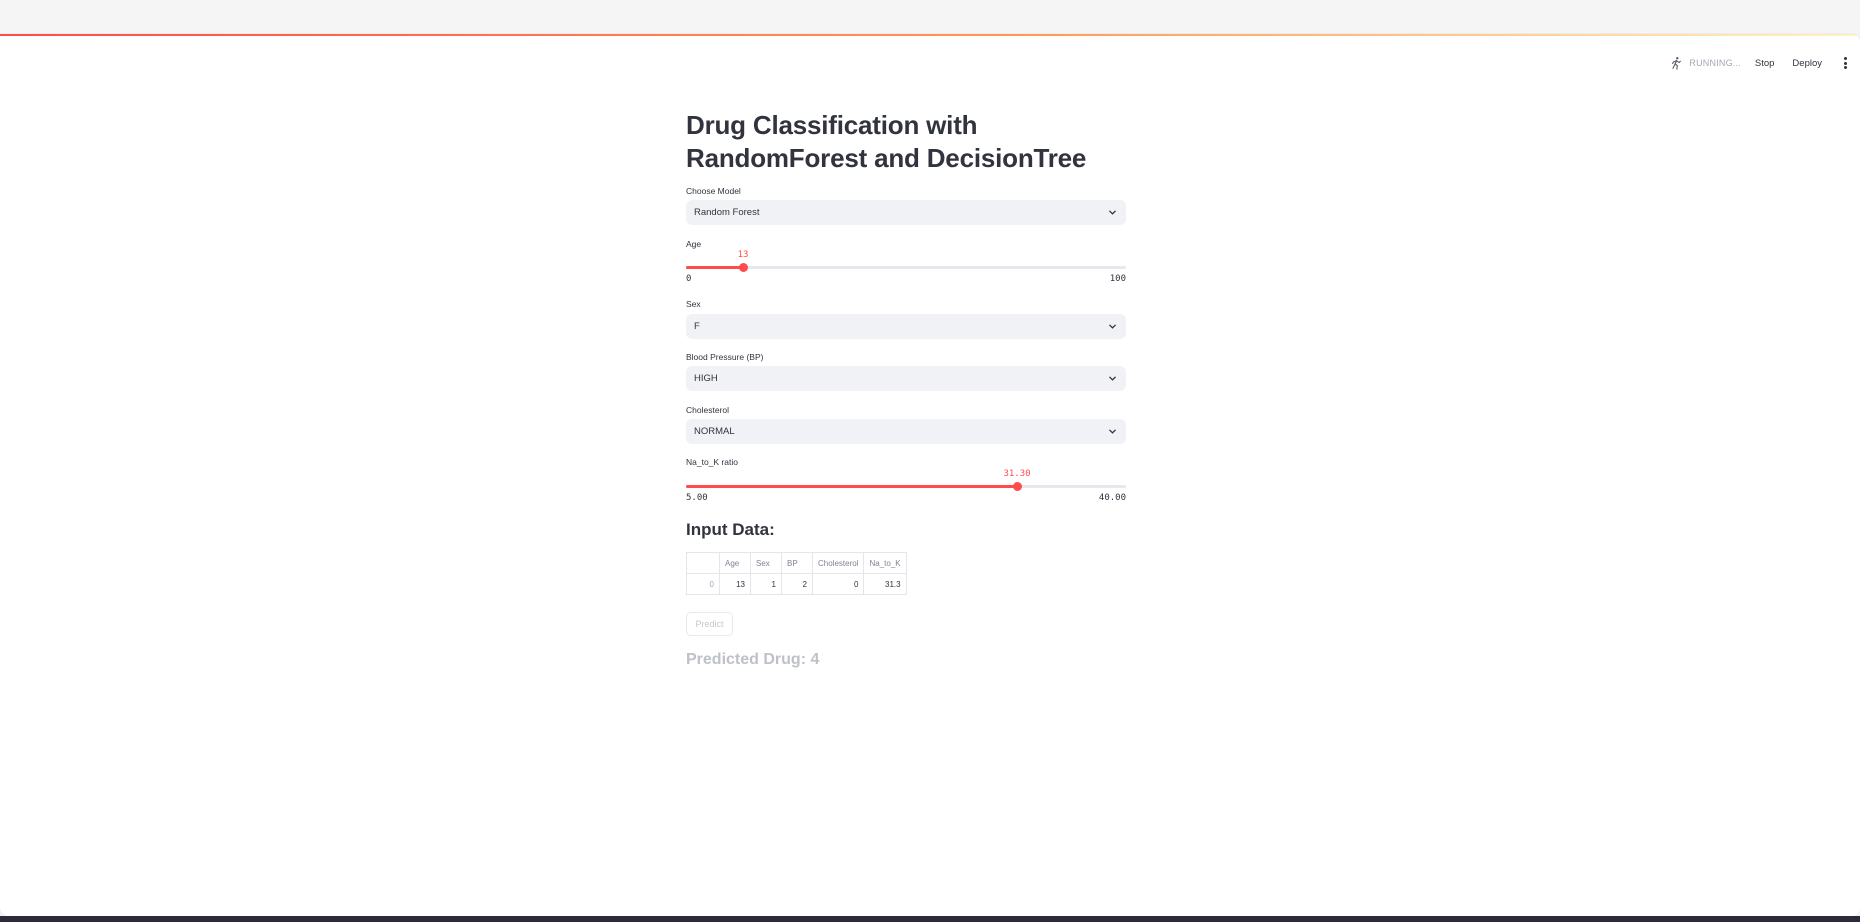 The height and width of the screenshot is (922, 1860). What do you see at coordinates (838, 584) in the screenshot?
I see `table-cell-cholesterol: 0` at bounding box center [838, 584].